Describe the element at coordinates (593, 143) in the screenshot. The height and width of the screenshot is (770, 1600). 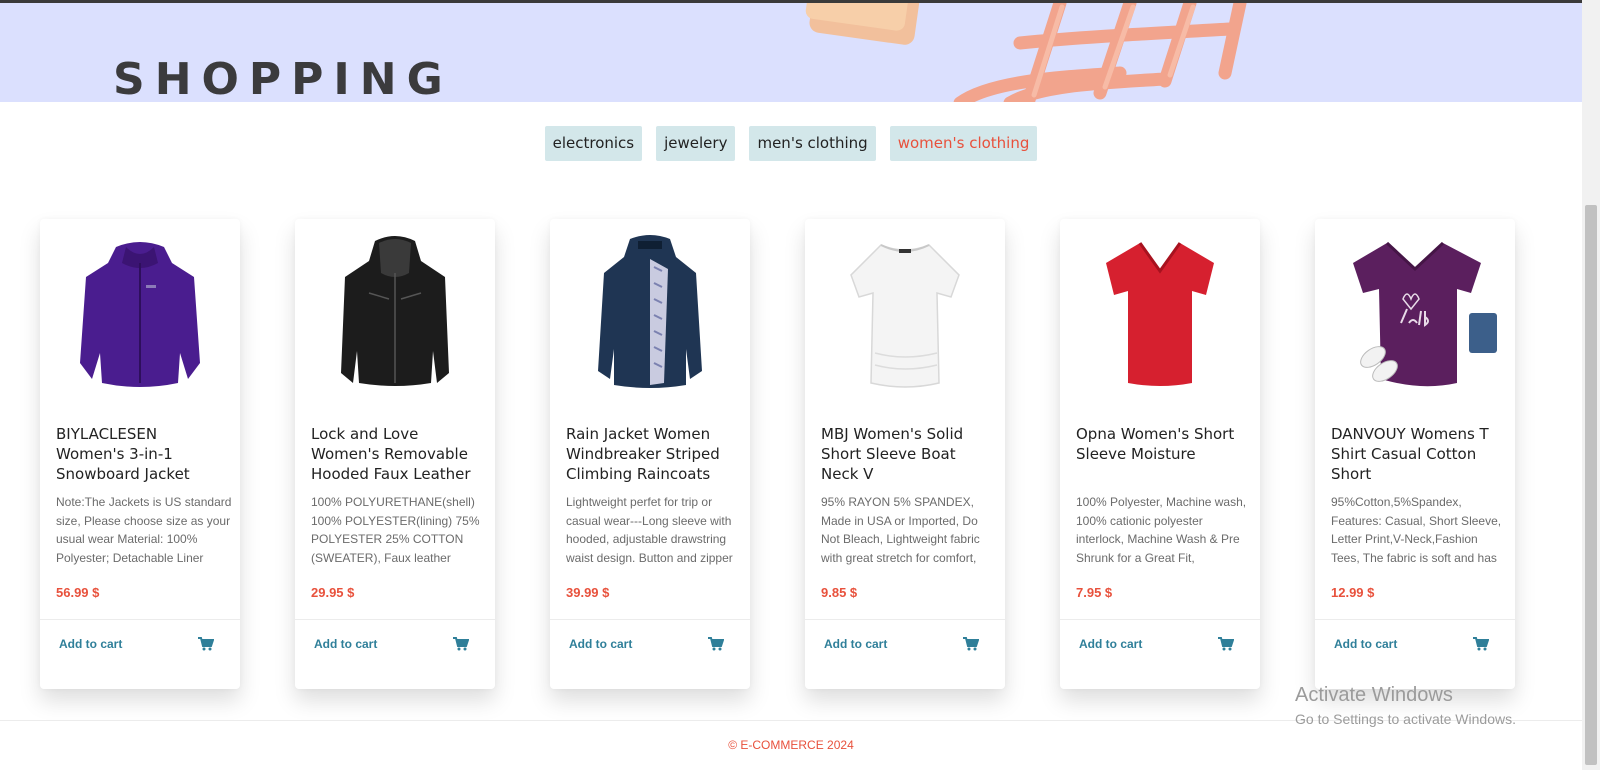
I see `tab-electronics: electronics` at that location.